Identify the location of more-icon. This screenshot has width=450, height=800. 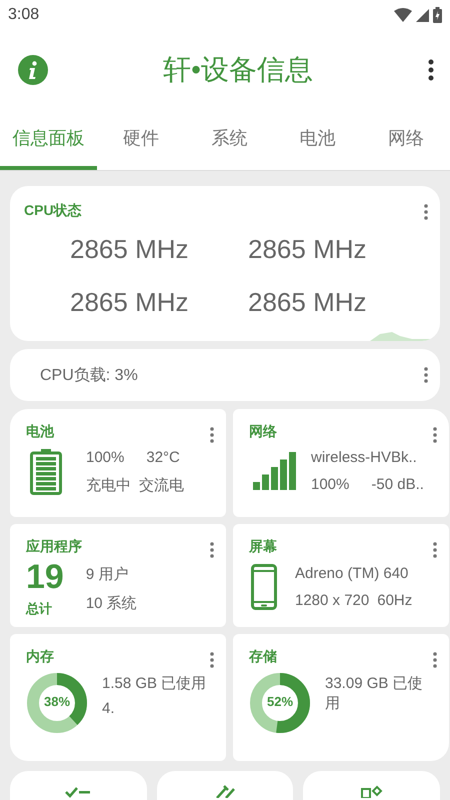
(431, 70).